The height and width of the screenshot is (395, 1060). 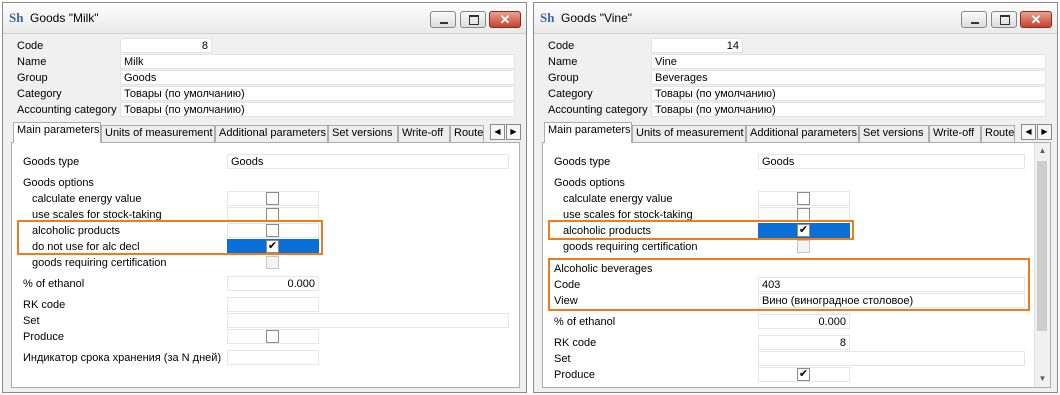 I want to click on produce-checkbox: ✔, so click(x=803, y=374).